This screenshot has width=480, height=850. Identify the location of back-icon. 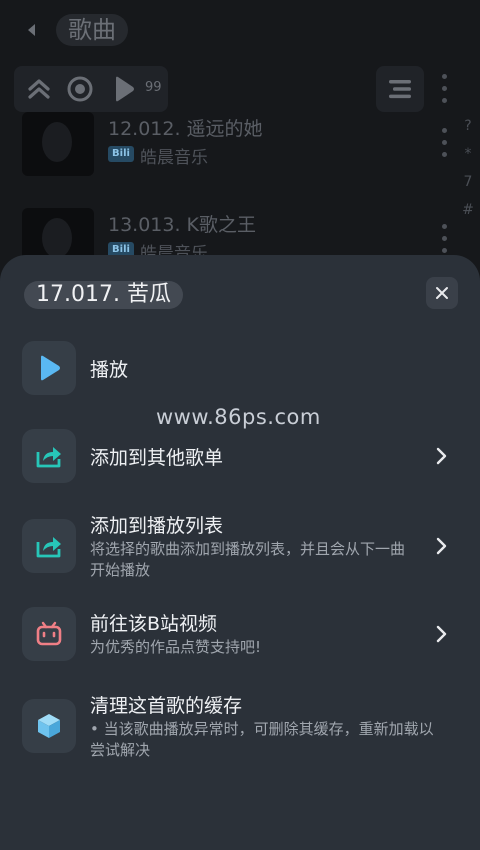
(32, 30).